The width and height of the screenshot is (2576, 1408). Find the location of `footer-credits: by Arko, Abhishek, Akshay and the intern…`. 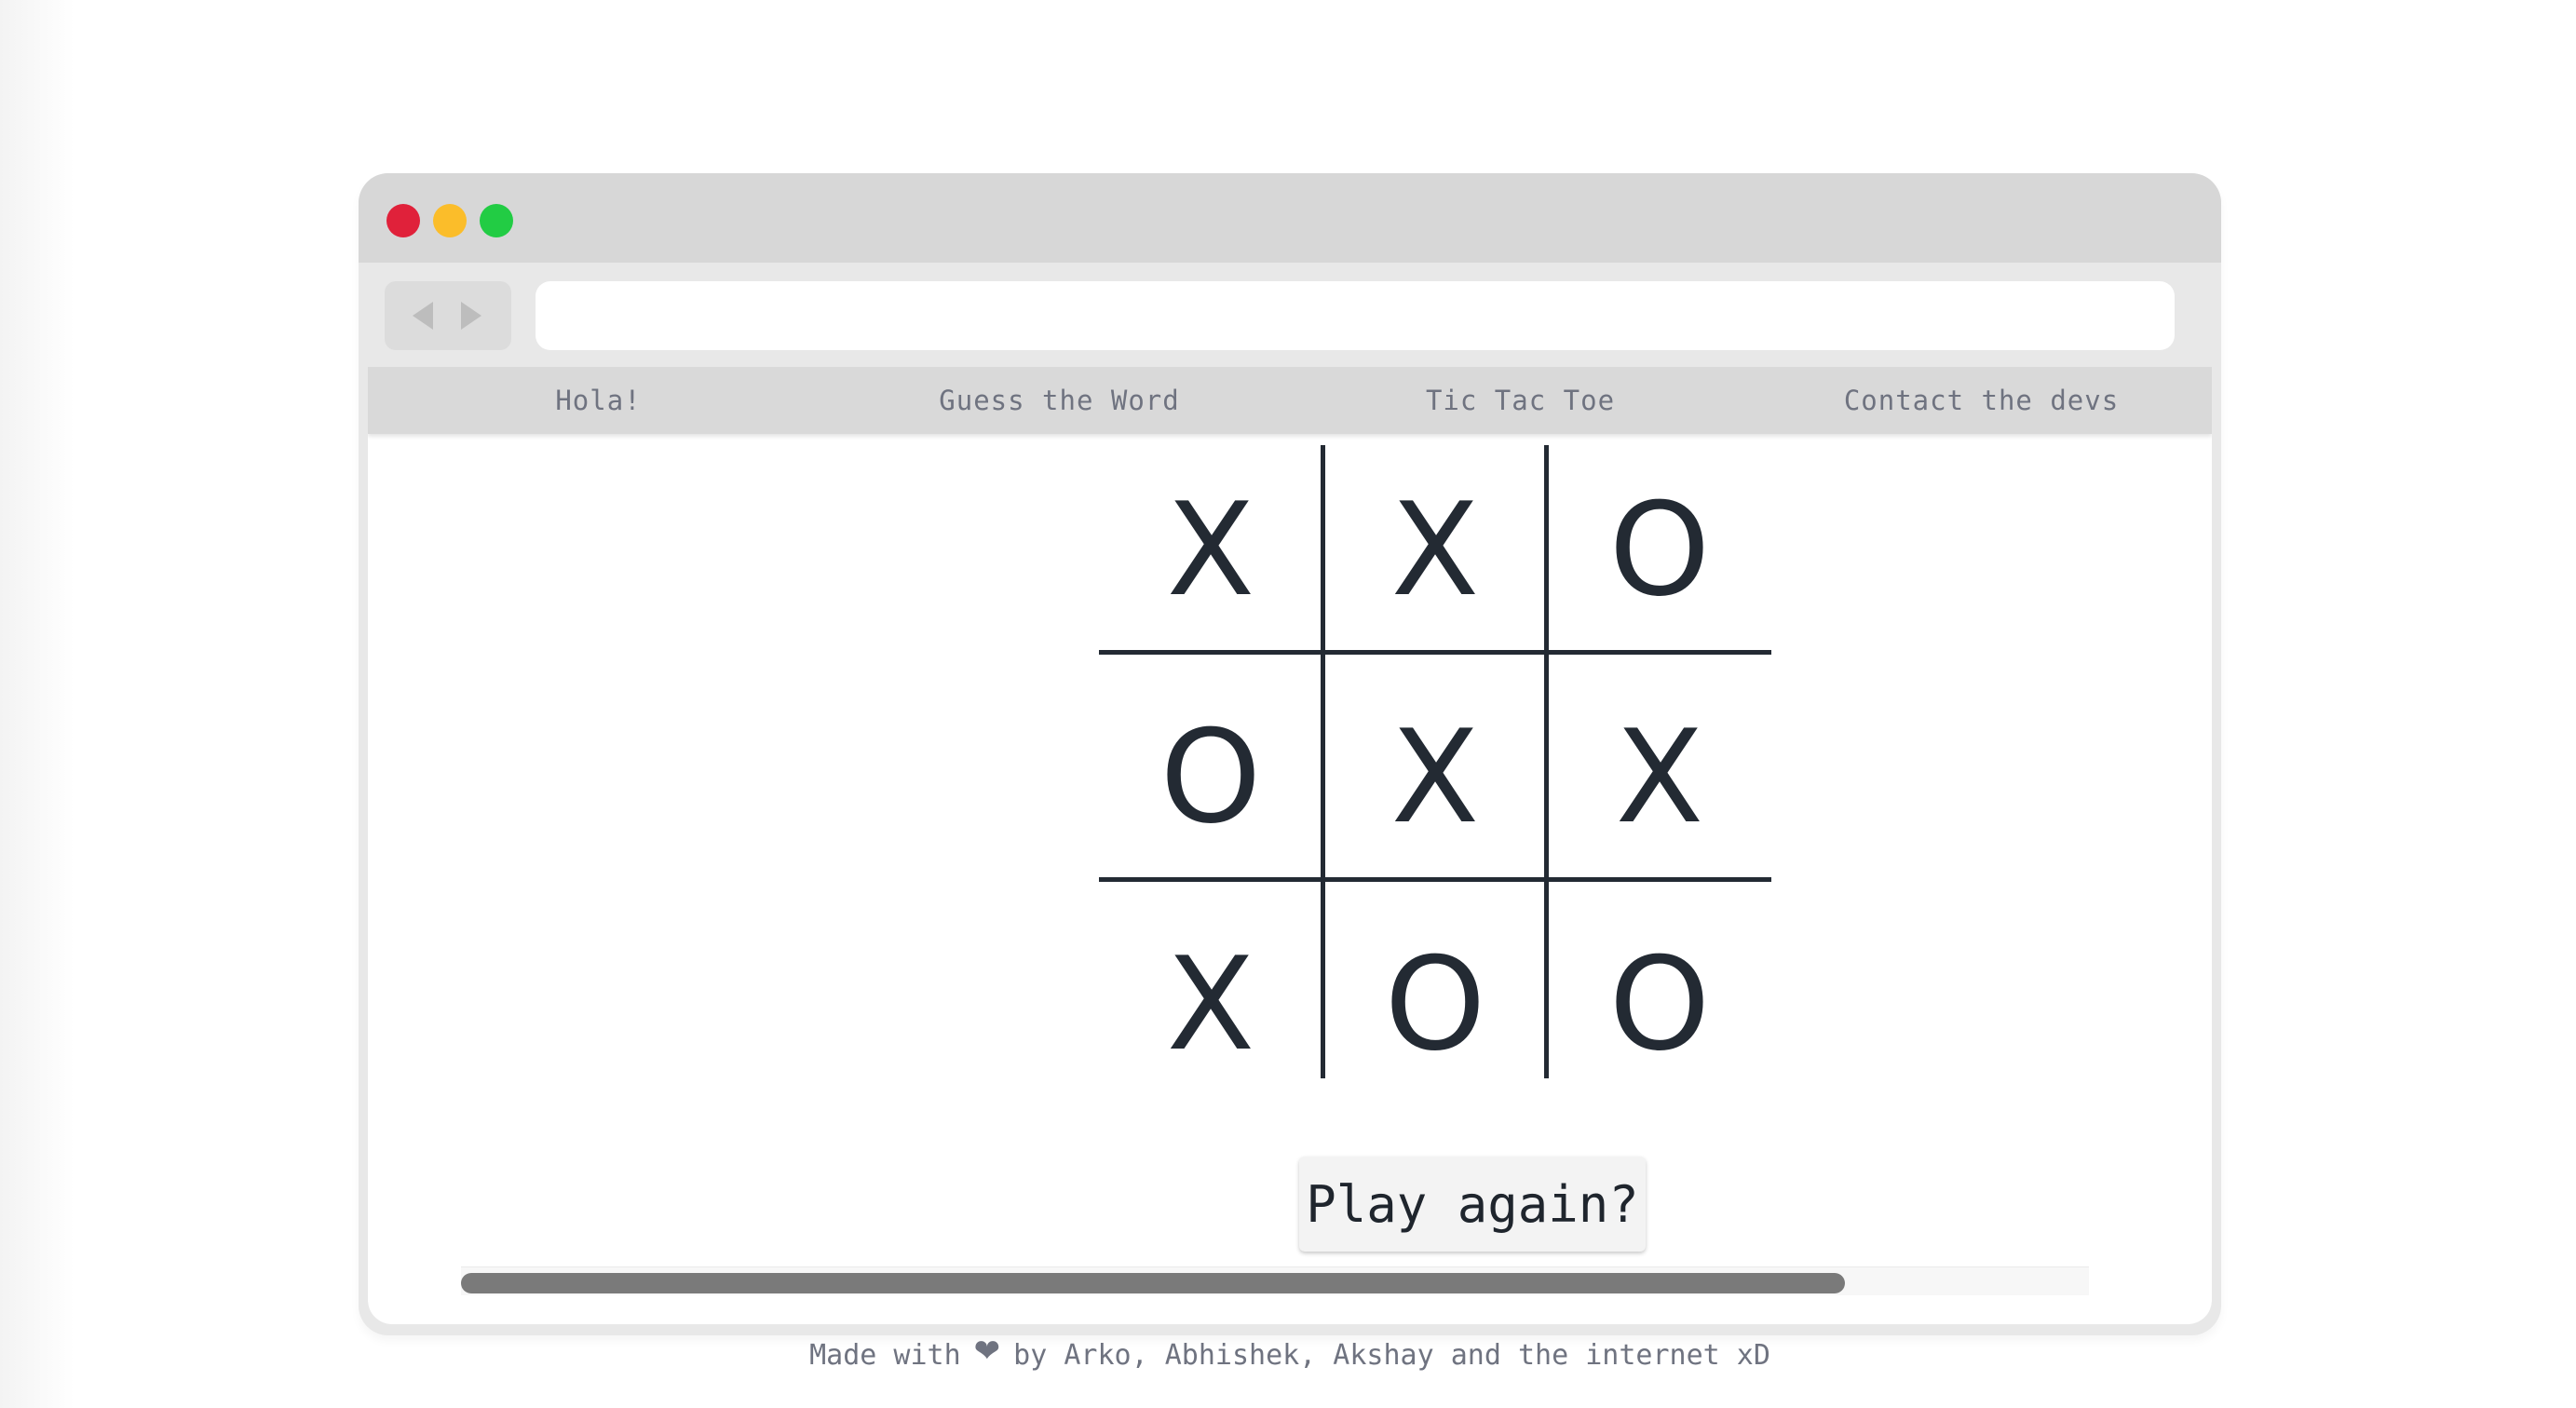

footer-credits: by Arko, Abhishek, Akshay and the intern… is located at coordinates (1391, 1355).